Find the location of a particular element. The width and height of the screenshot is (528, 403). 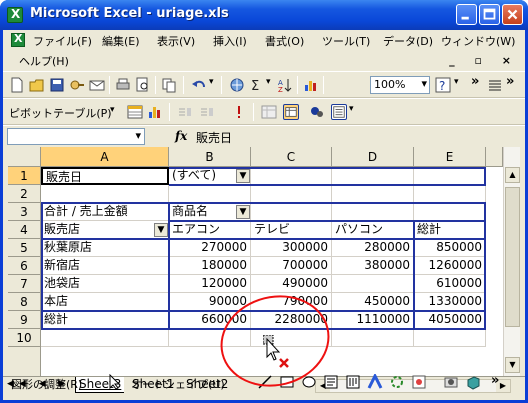

include-hidden-items-icon is located at coordinates (269, 112).